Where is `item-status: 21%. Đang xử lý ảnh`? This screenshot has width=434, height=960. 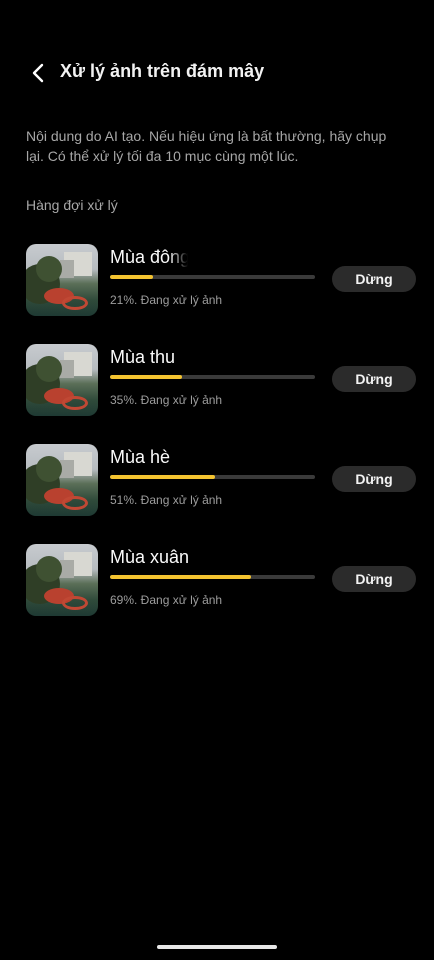 item-status: 21%. Đang xử lý ảnh is located at coordinates (166, 300).